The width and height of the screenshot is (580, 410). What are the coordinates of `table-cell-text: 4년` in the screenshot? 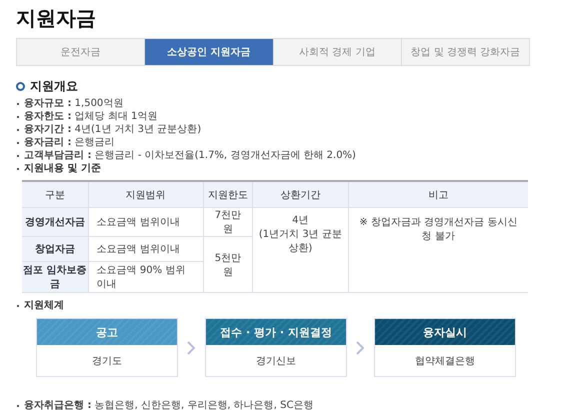 It's located at (300, 221).